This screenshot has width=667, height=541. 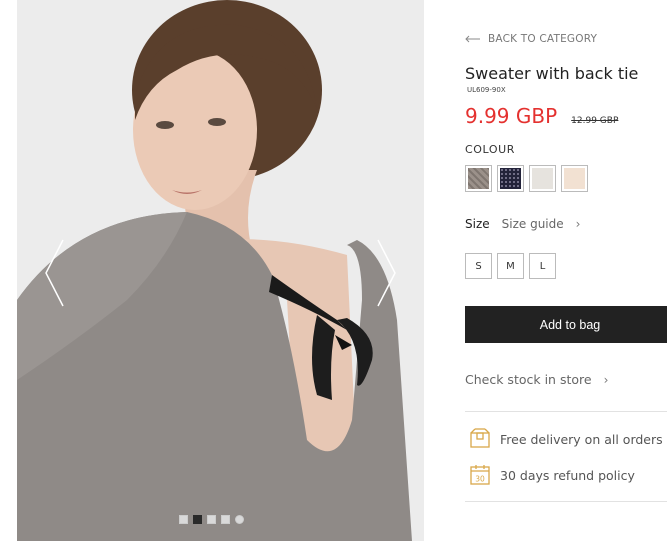 I want to click on back-to-category-label: BACK TO CATEGORY, so click(x=543, y=39).